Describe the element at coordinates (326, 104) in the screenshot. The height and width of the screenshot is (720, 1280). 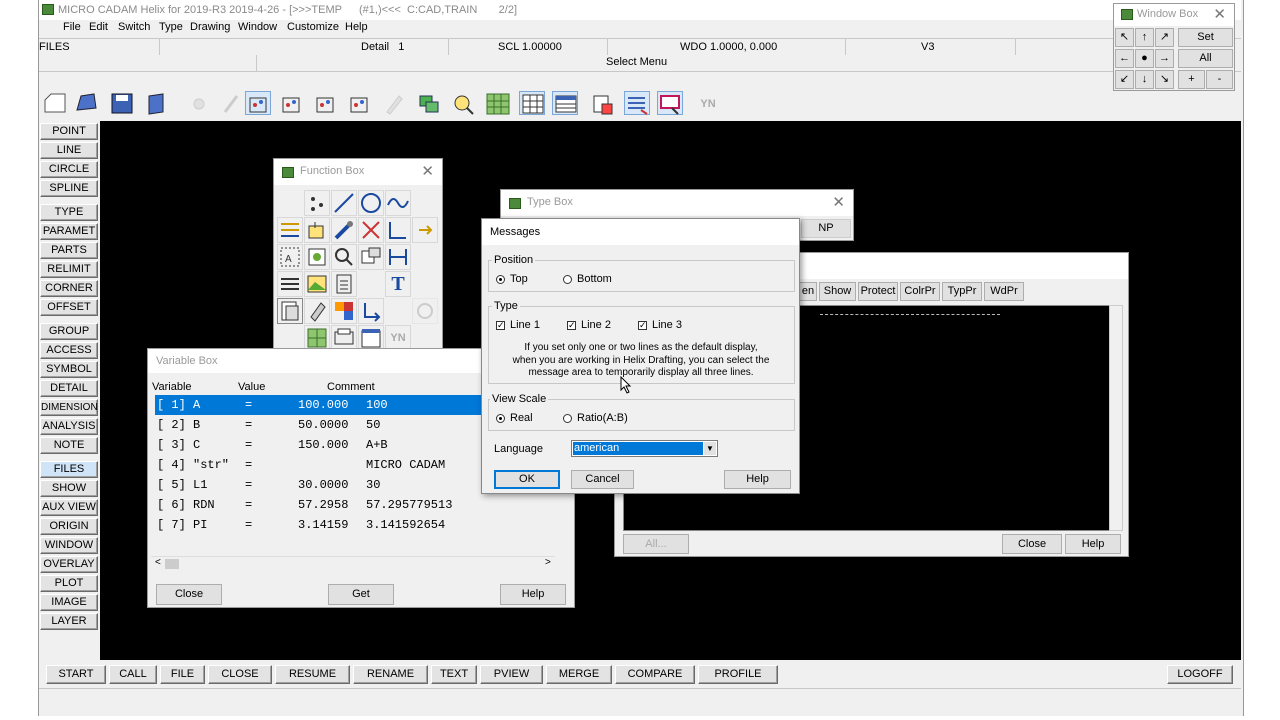
I see `view-3-icon` at that location.